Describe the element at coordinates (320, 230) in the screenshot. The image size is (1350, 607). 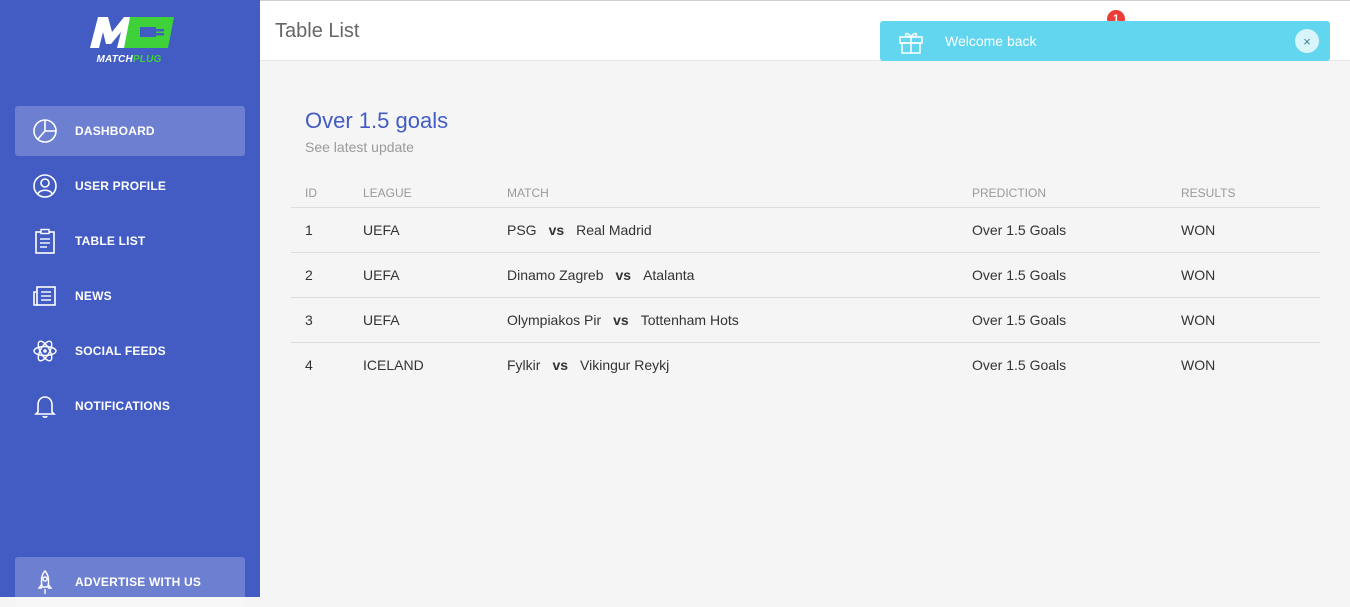
I see `cell-id: 1` at that location.